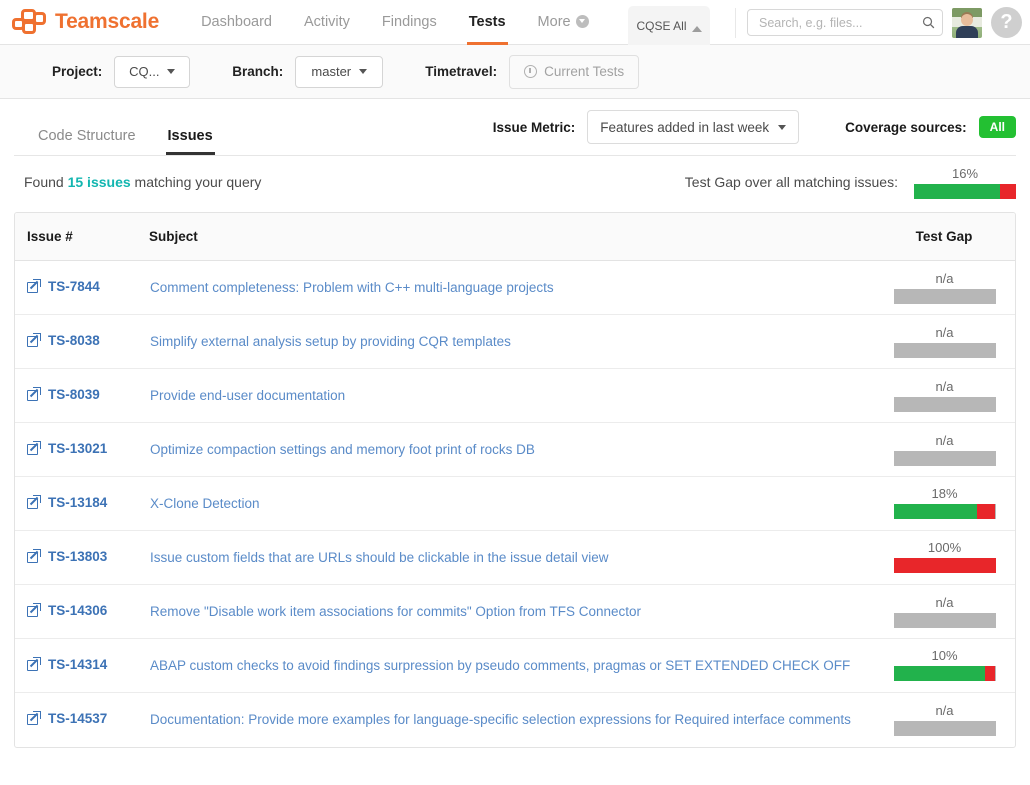  I want to click on found-prefix: Found, so click(46, 182).